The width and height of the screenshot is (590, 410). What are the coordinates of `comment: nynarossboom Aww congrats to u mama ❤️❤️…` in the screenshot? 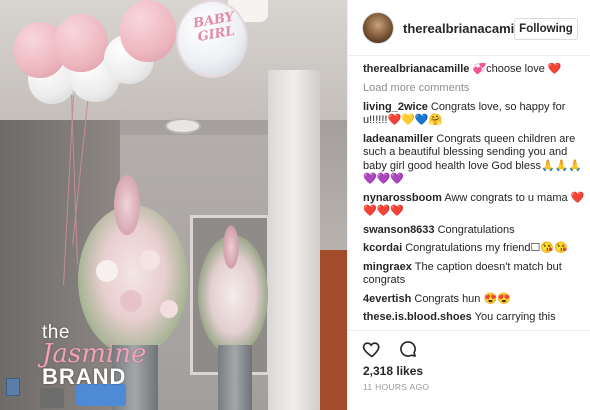 It's located at (474, 205).